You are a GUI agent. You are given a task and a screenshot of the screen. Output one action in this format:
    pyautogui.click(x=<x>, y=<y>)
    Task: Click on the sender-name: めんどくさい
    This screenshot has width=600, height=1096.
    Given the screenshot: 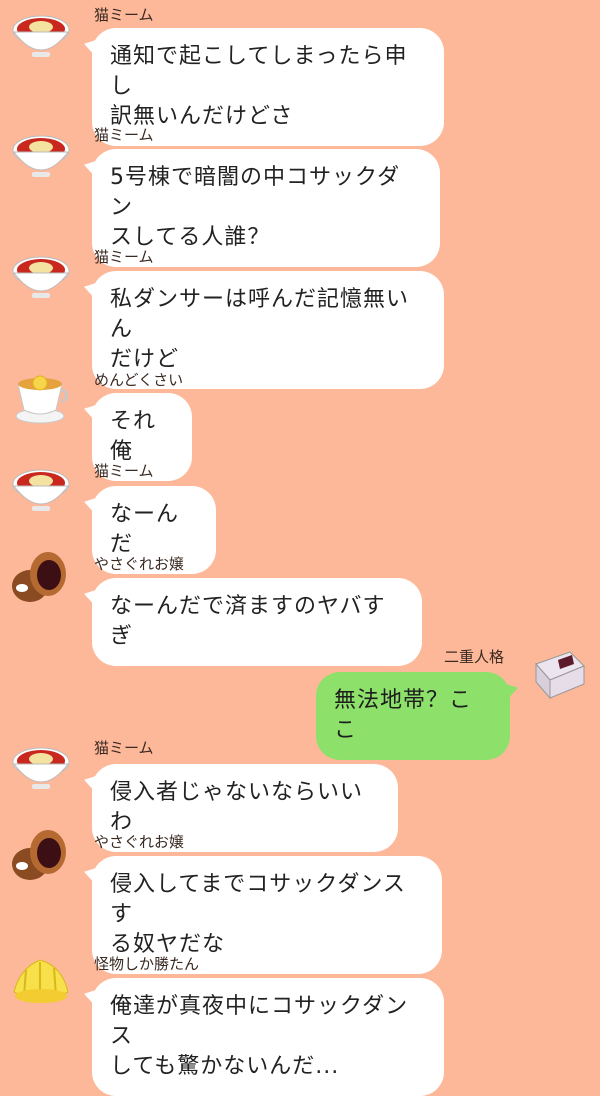 What is the action you would take?
    pyautogui.click(x=139, y=380)
    